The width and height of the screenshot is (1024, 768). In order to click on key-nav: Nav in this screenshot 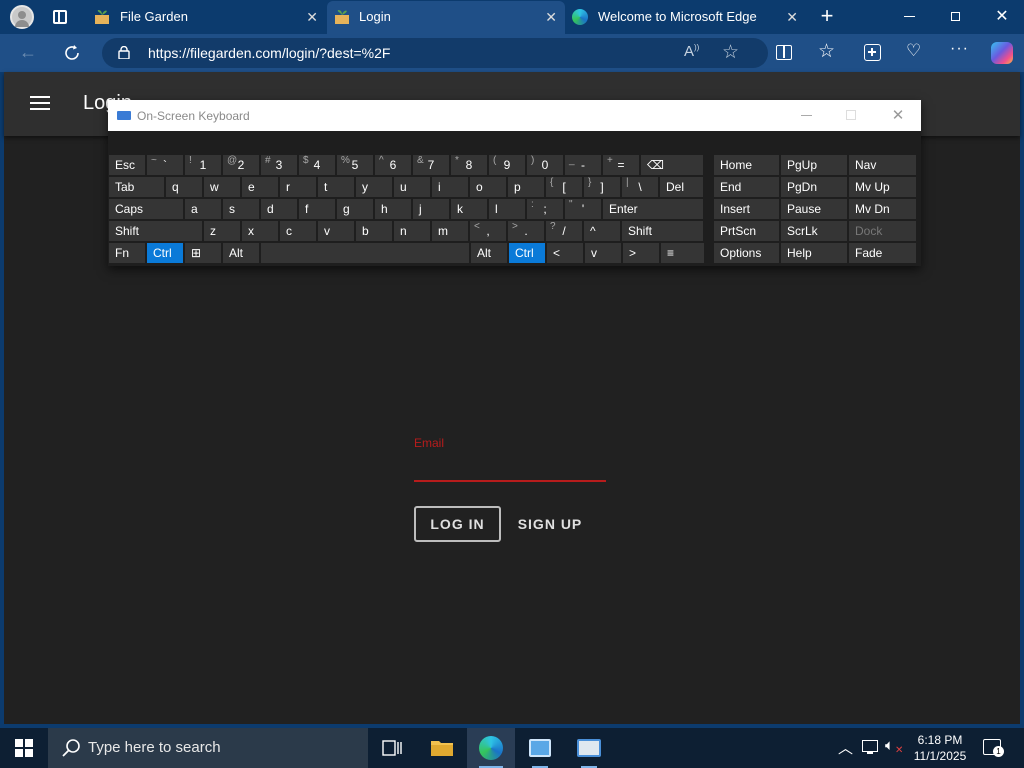, I will do `click(882, 165)`.